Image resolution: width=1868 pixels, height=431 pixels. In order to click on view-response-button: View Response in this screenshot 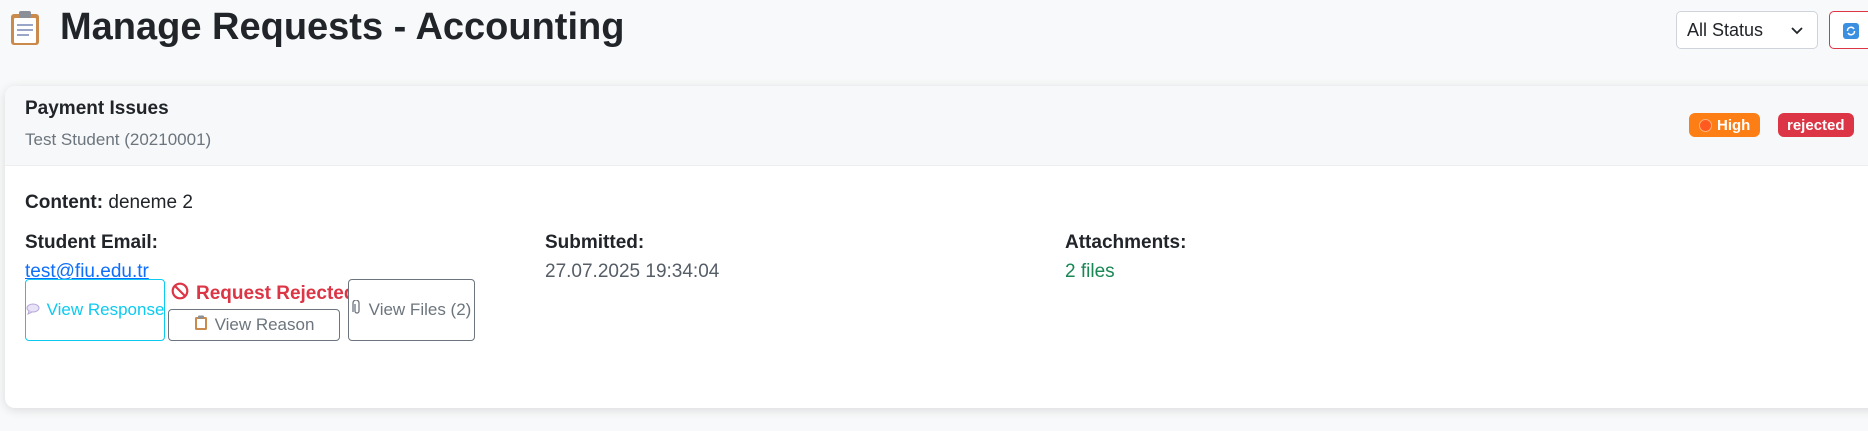, I will do `click(95, 310)`.